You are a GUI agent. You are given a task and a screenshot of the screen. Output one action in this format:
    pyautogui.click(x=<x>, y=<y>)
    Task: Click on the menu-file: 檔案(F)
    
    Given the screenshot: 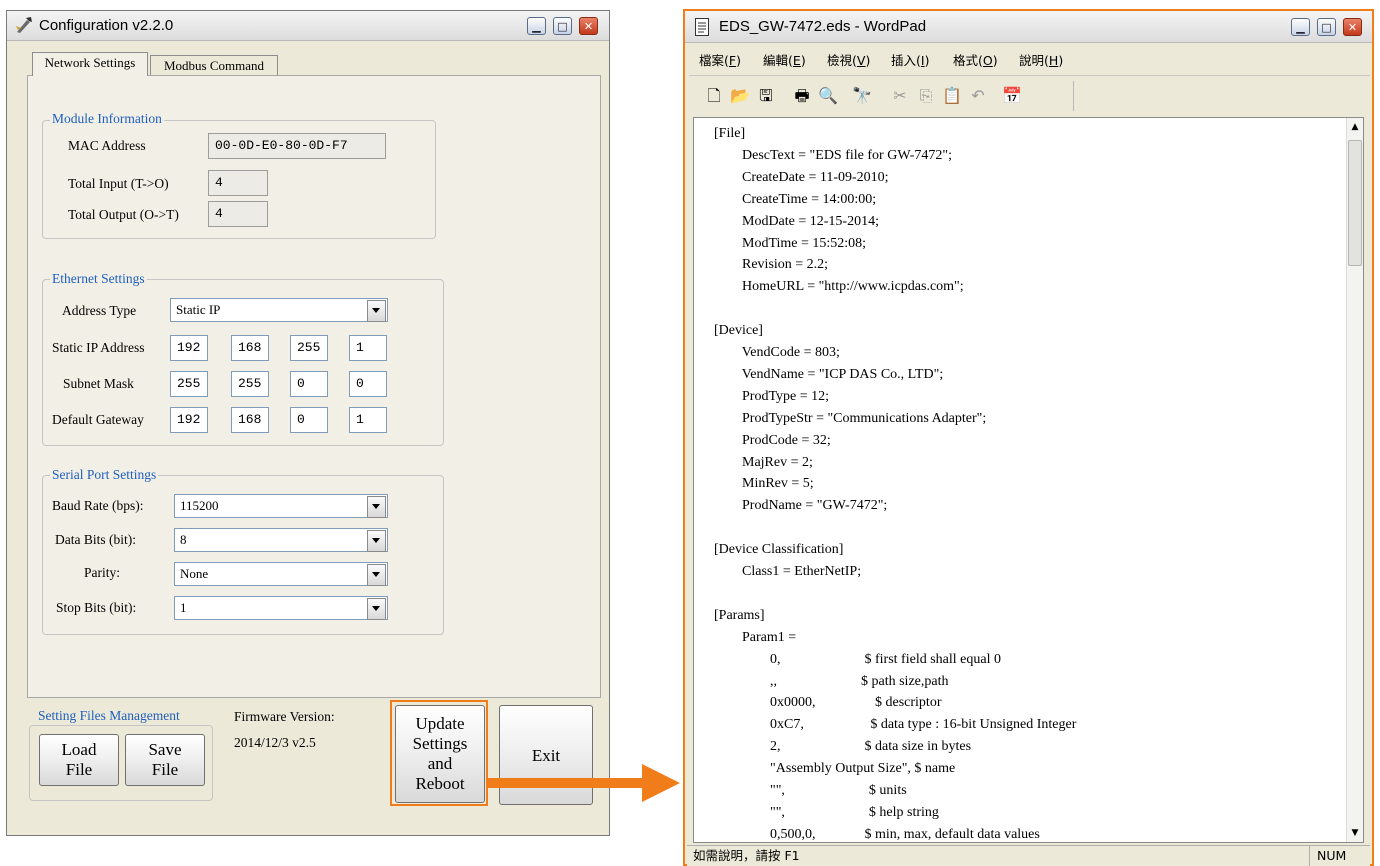 What is the action you would take?
    pyautogui.click(x=720, y=59)
    